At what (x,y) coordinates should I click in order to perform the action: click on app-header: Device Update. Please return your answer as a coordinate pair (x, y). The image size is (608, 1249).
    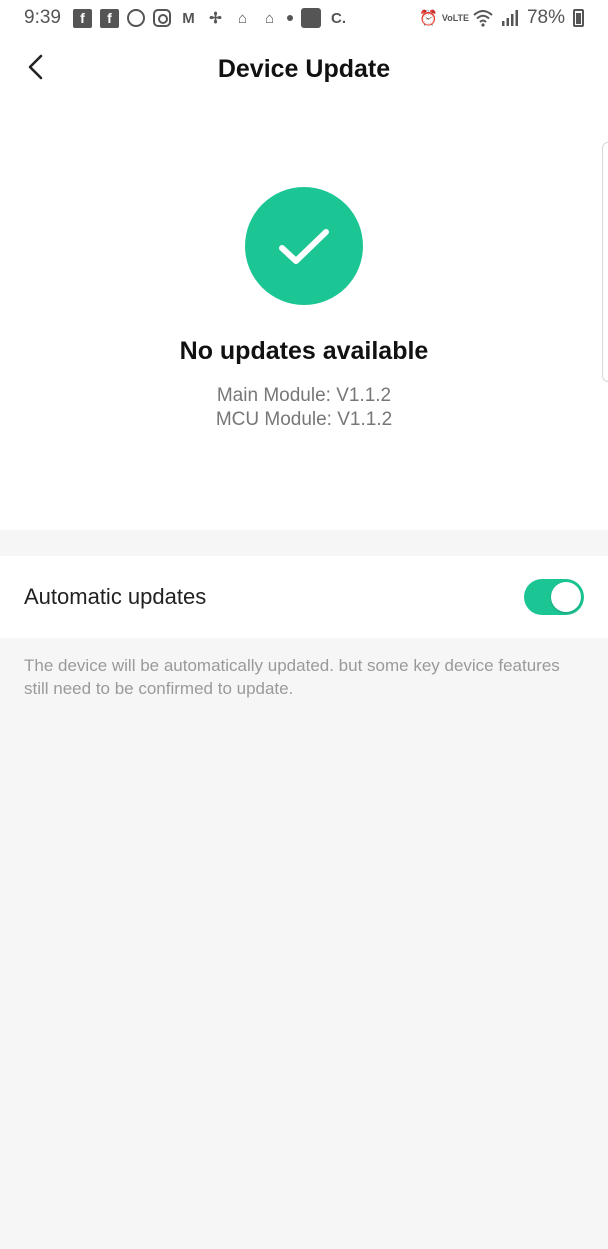
    Looking at the image, I should click on (304, 70).